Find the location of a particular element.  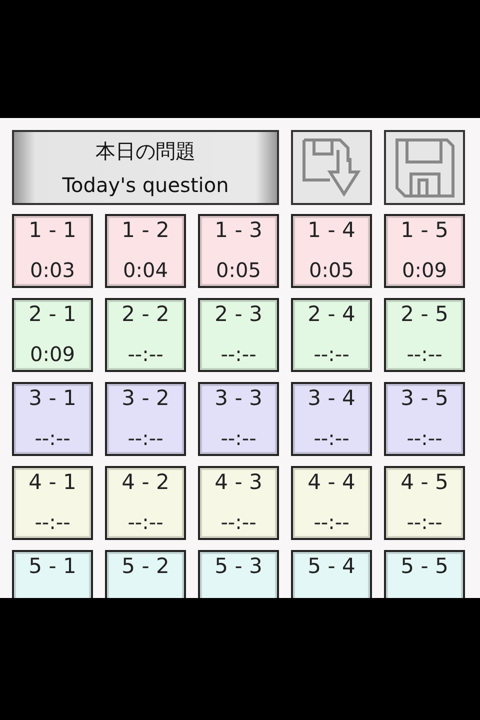

level-tile: 5 - 3 is located at coordinates (238, 574).